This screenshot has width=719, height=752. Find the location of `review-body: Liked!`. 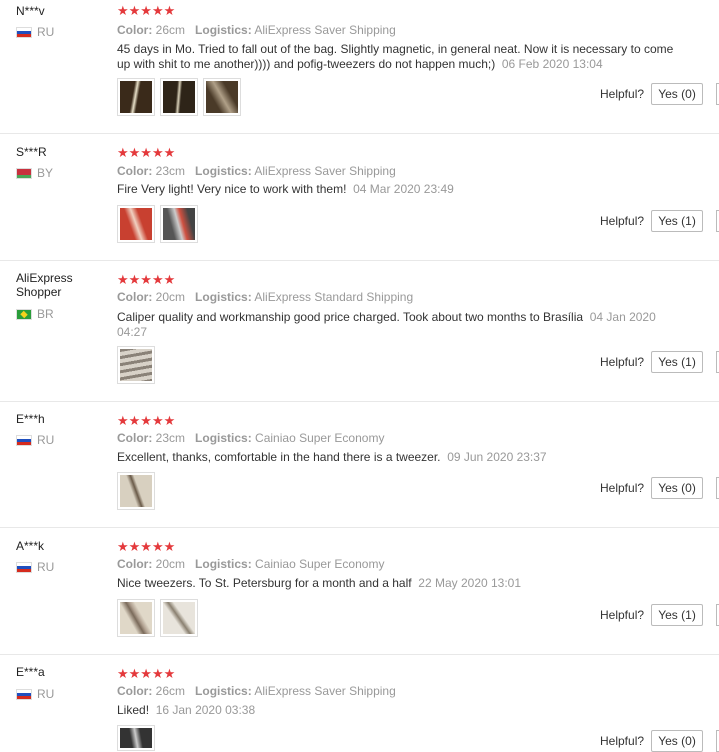

review-body: Liked! is located at coordinates (133, 710).